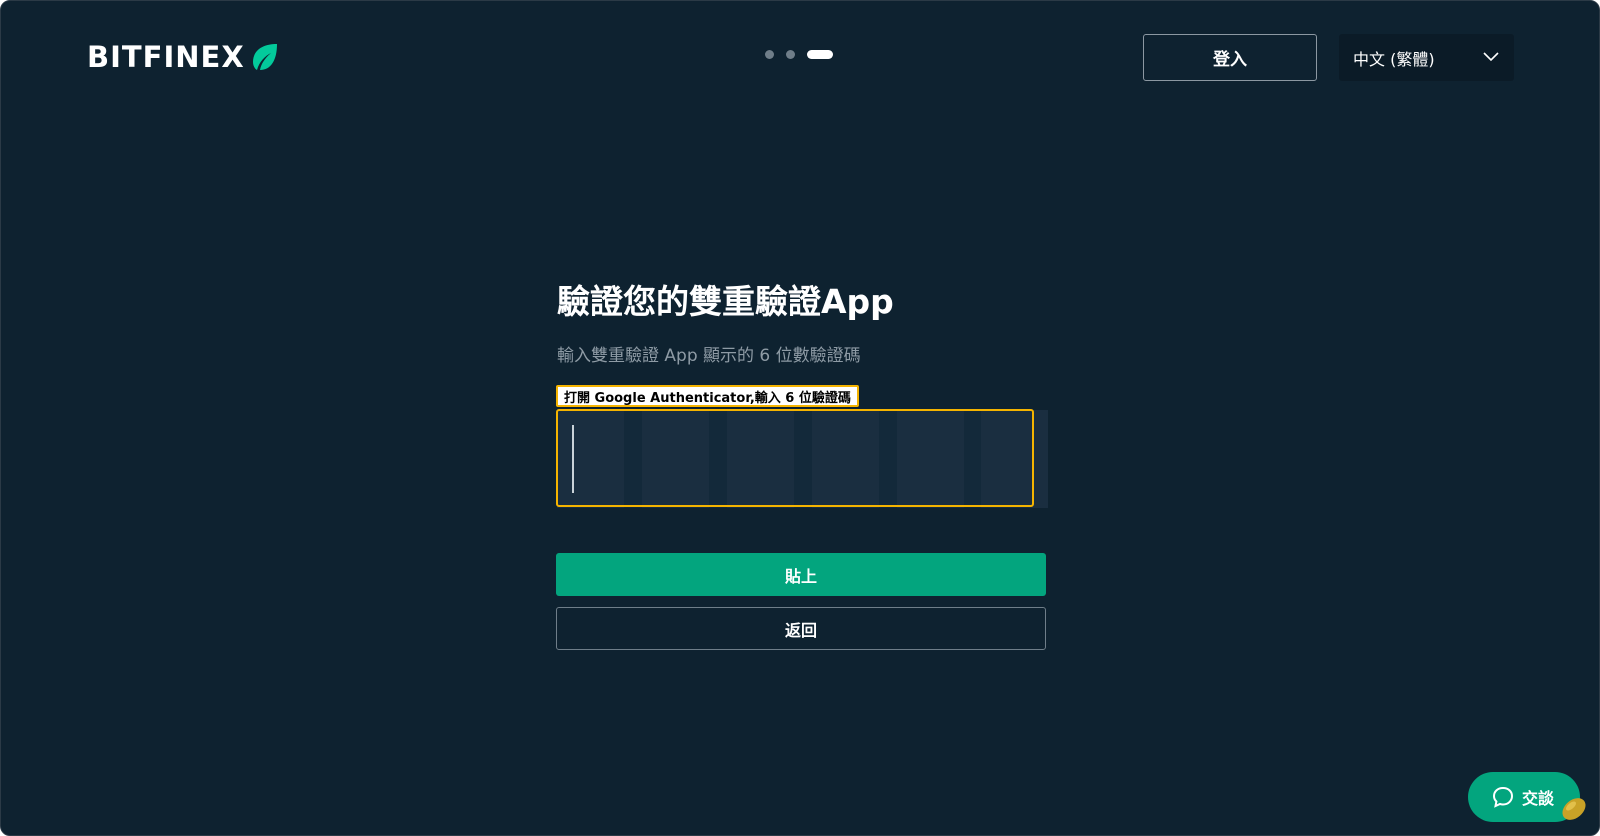 The image size is (1600, 836). I want to click on language-select: 中文 (繁體), so click(1426, 57).